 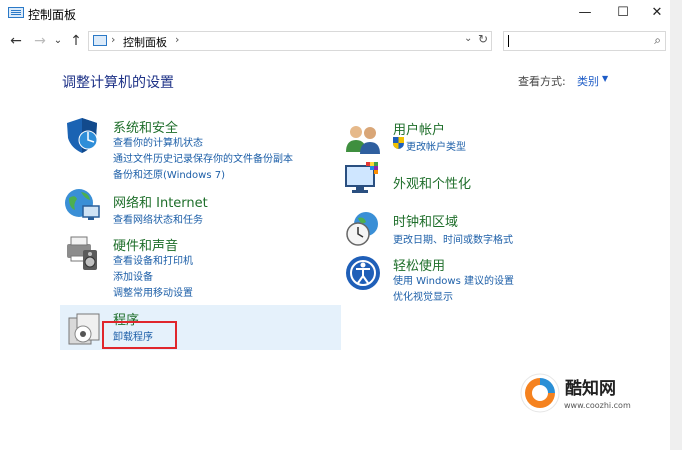 What do you see at coordinates (425, 220) in the screenshot?
I see `category-clock-region-title: 时钟和区域` at bounding box center [425, 220].